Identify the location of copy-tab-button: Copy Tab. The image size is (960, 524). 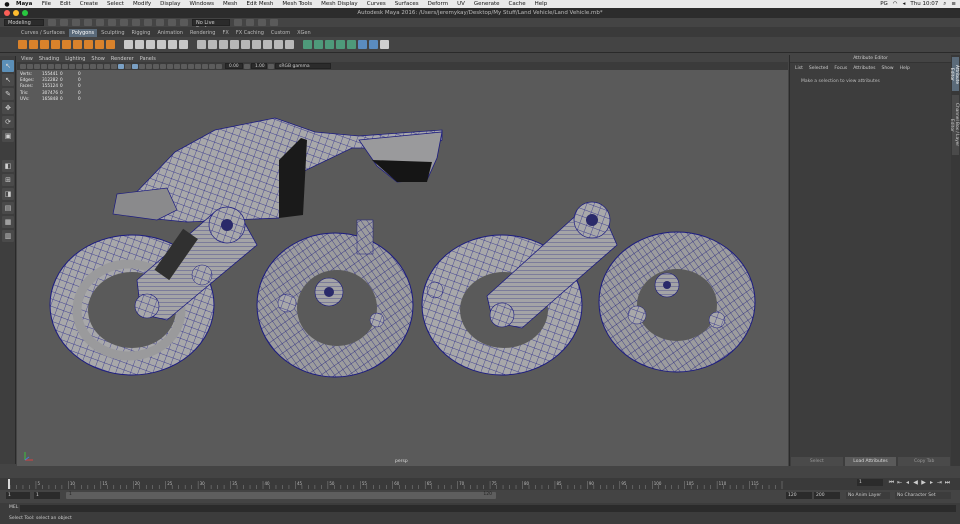
(924, 461).